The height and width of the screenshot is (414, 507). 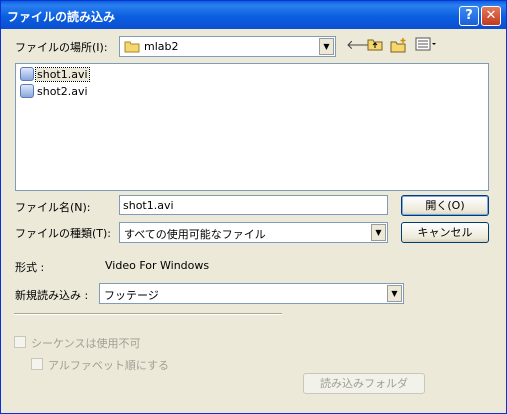 I want to click on title-bar: ファイルの読み込み ? ✕, so click(x=253, y=15).